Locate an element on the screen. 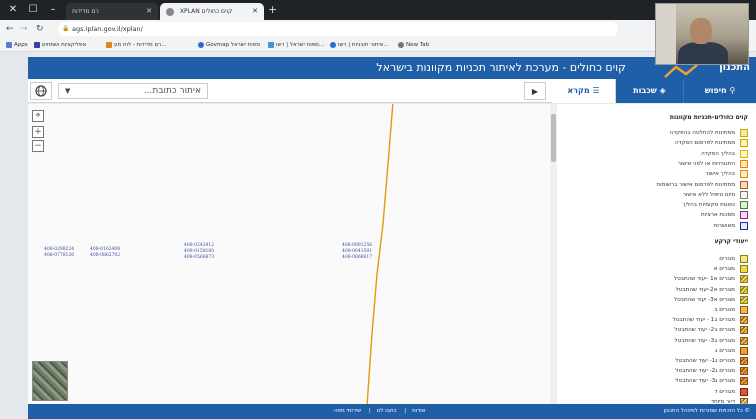 Image resolution: width=756 pixels, height=419 pixels. locate-globe-button is located at coordinates (41, 91).